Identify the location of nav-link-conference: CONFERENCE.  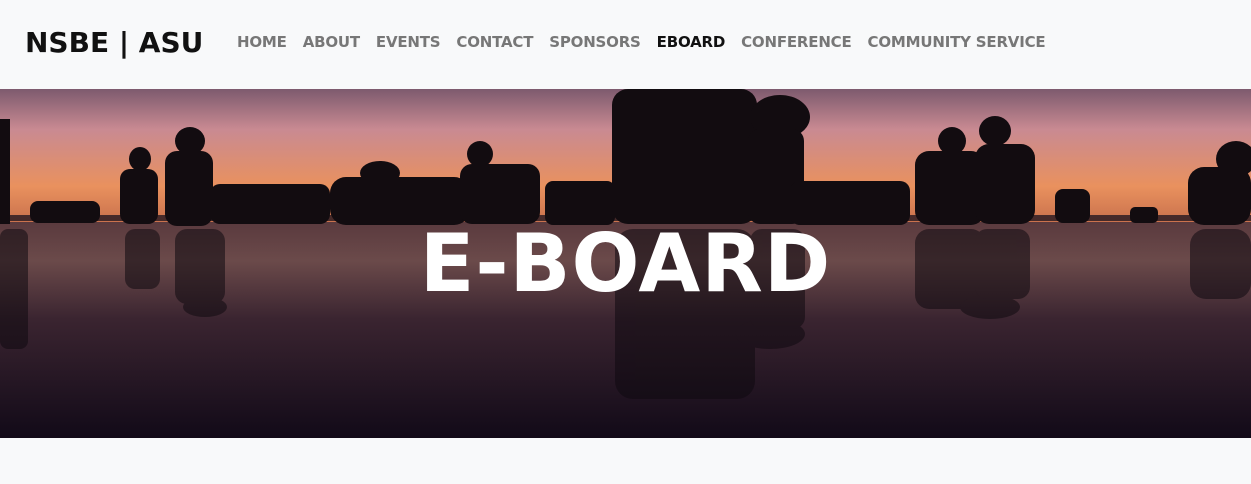
(796, 42).